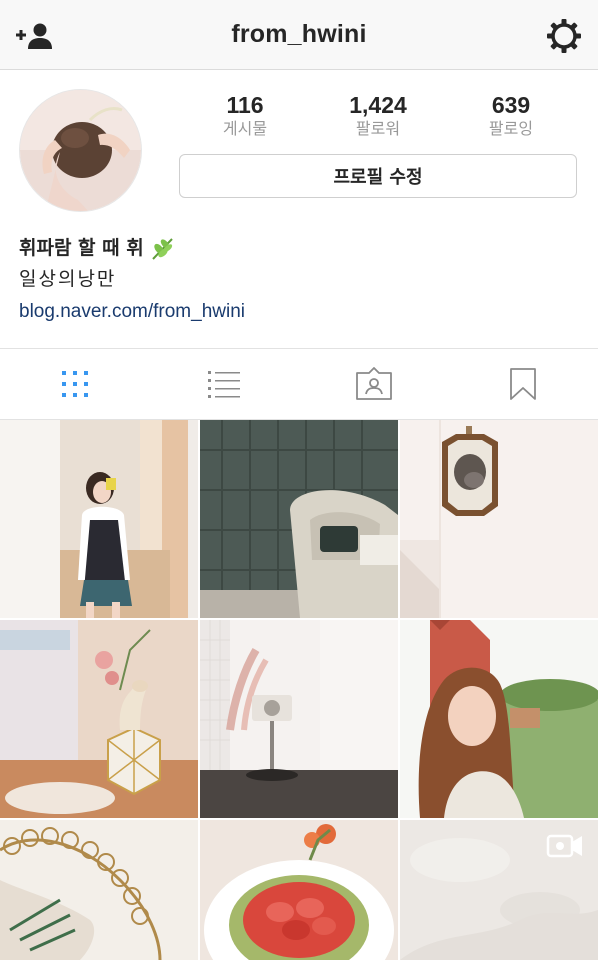 Image resolution: width=598 pixels, height=960 pixels. Describe the element at coordinates (299, 248) in the screenshot. I see `display-name-row: 휘파람 할 때 휘` at that location.